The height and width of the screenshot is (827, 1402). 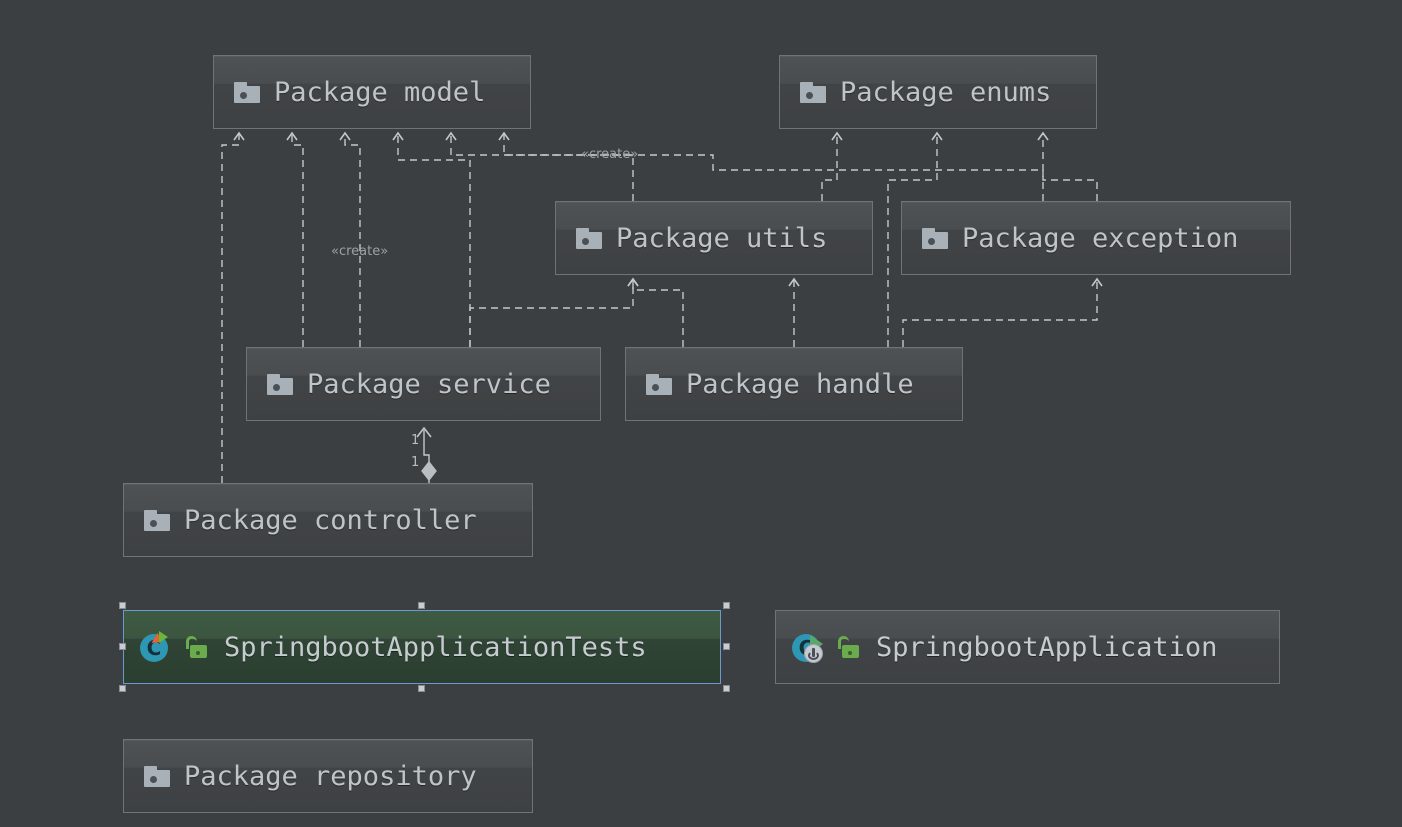 What do you see at coordinates (122, 688) in the screenshot?
I see `selection-handle-bottom-left` at bounding box center [122, 688].